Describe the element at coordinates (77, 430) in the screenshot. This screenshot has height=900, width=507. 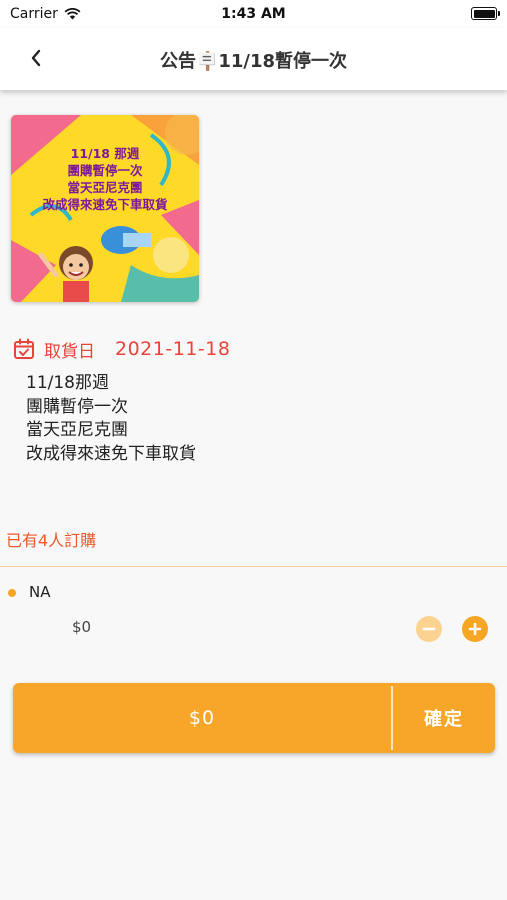
I see `description-line: 當天亞尼克團` at that location.